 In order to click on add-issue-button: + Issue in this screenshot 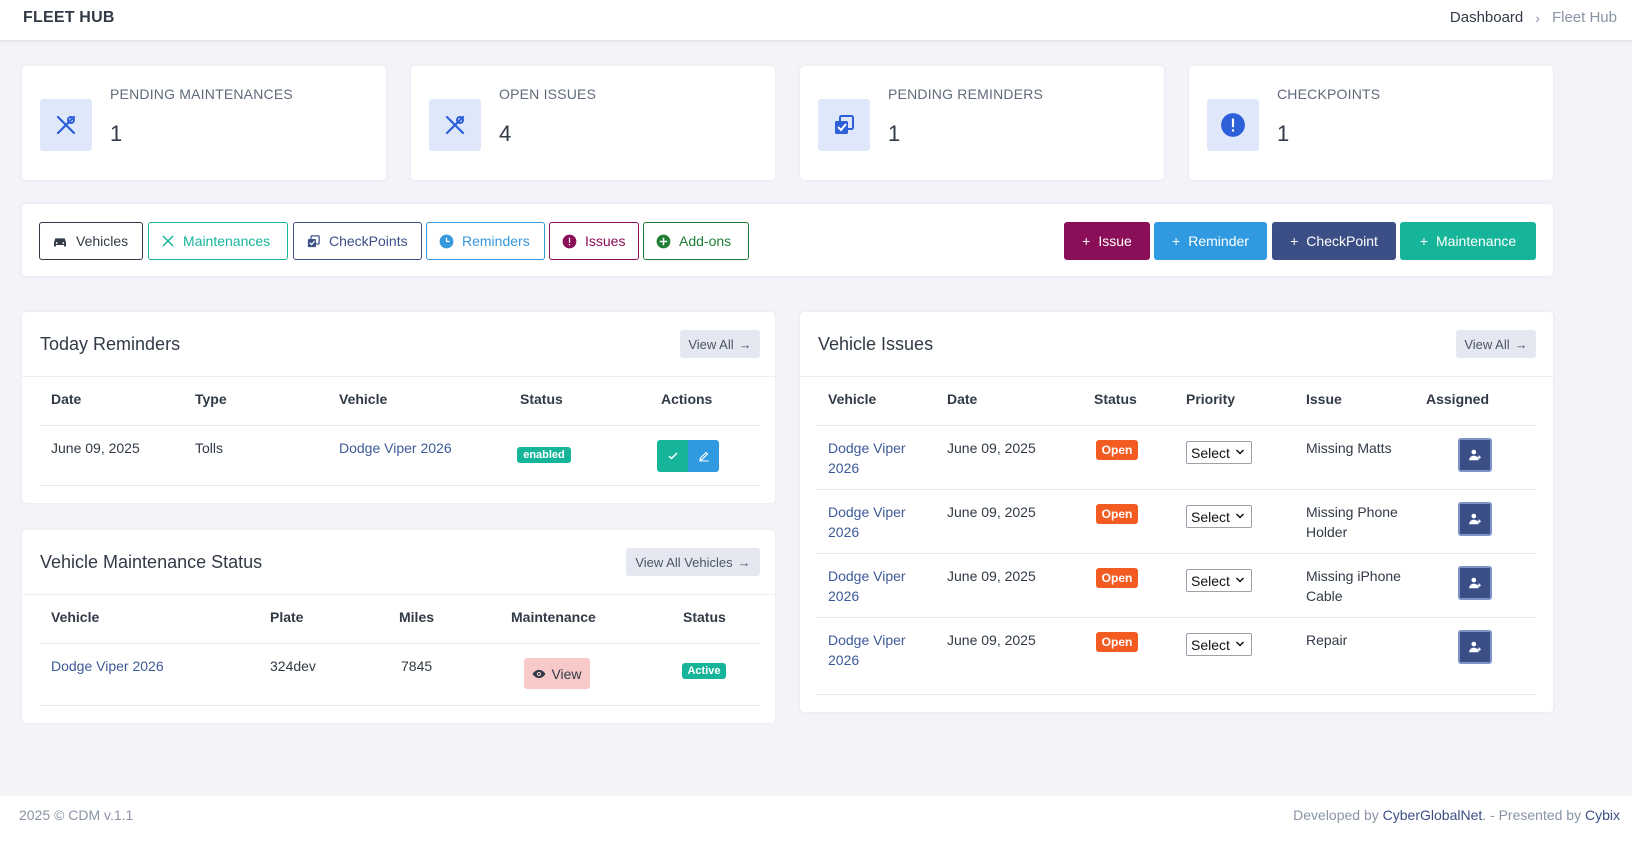, I will do `click(1107, 241)`.